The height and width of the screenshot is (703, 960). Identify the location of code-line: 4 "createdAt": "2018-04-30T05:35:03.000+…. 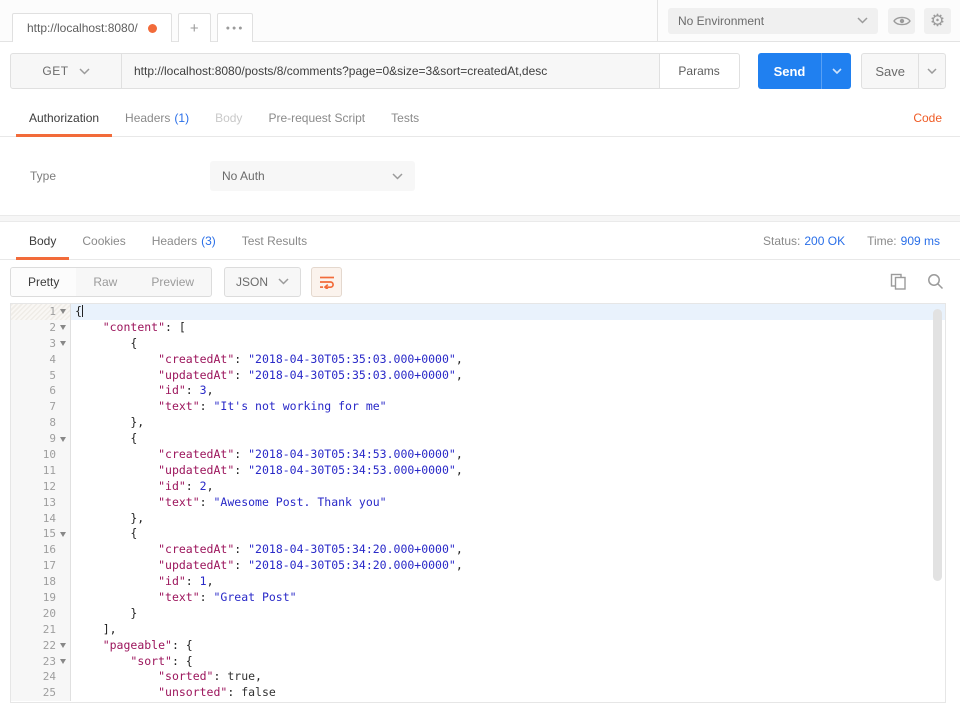
(478, 359).